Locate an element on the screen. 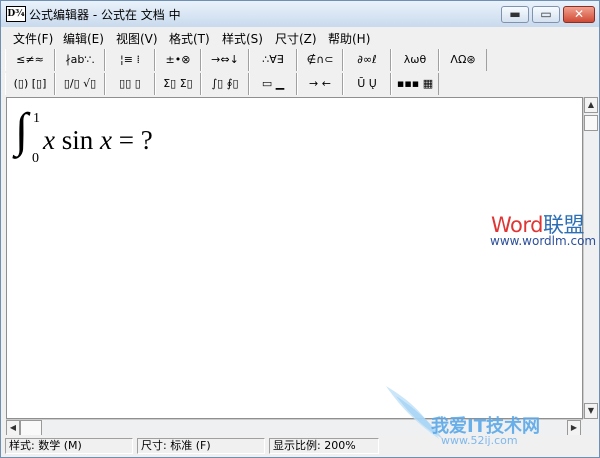  vertical-scroll-thumb is located at coordinates (591, 123).